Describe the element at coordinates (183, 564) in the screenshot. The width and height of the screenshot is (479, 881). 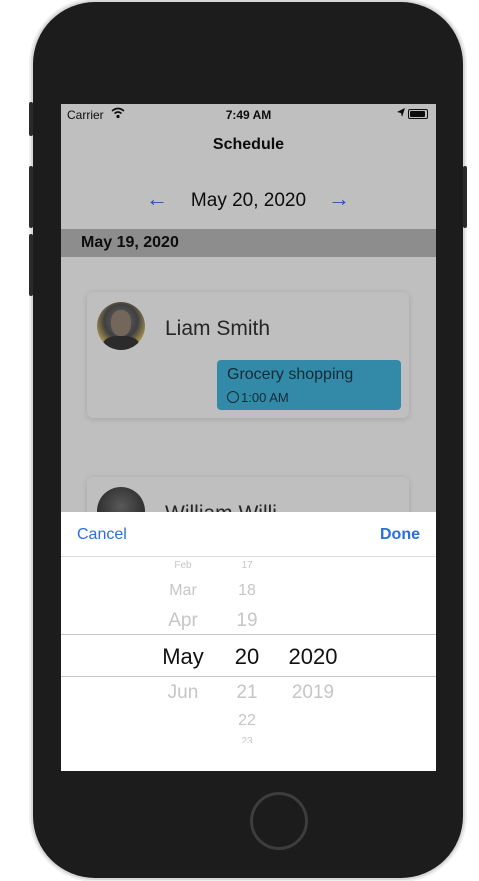
I see `picker-item: Feb` at that location.